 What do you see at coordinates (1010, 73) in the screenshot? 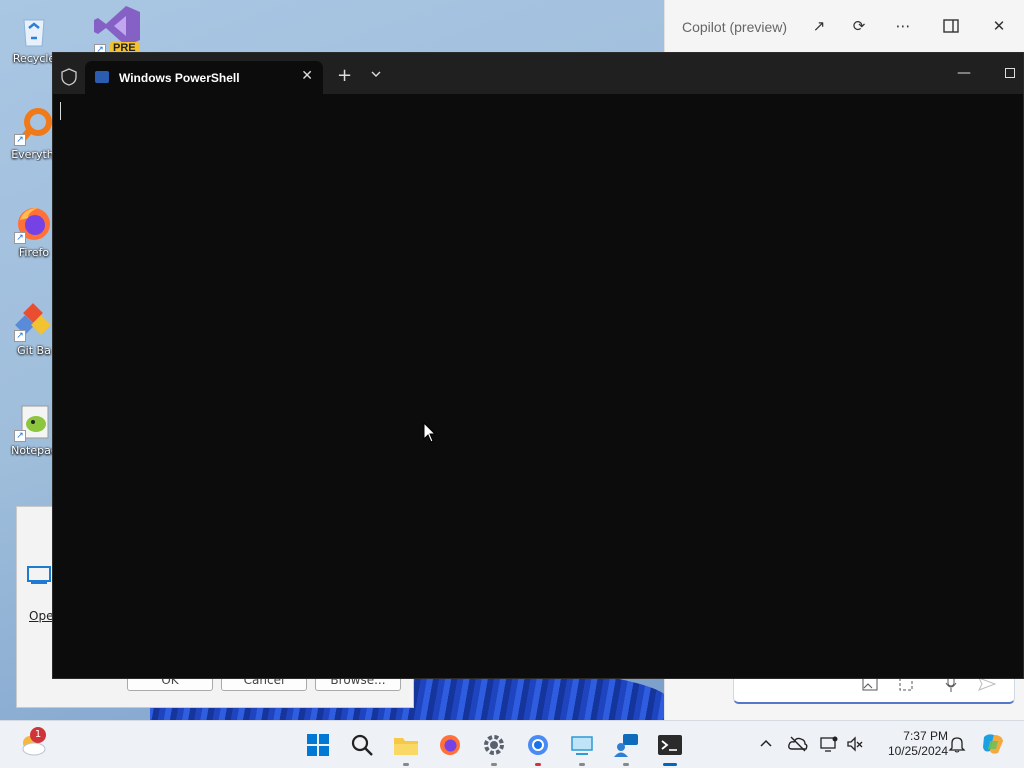
I see `maximize-icon` at bounding box center [1010, 73].